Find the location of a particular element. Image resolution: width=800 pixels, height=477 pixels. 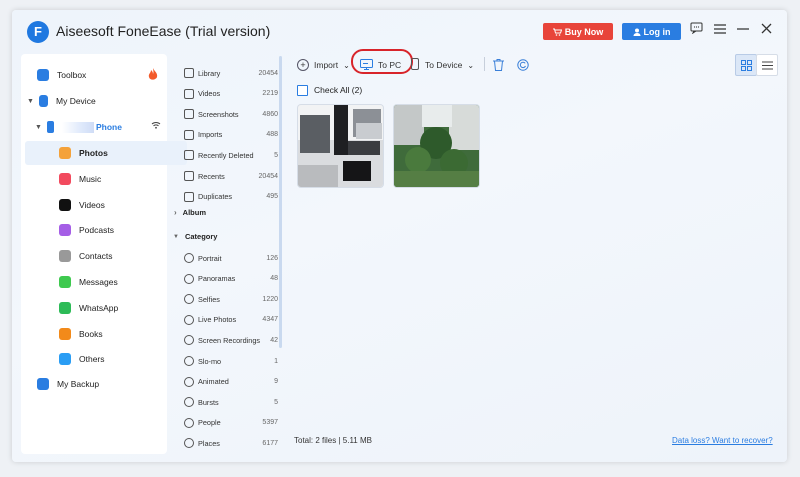

close-icon is located at coordinates (766, 30).